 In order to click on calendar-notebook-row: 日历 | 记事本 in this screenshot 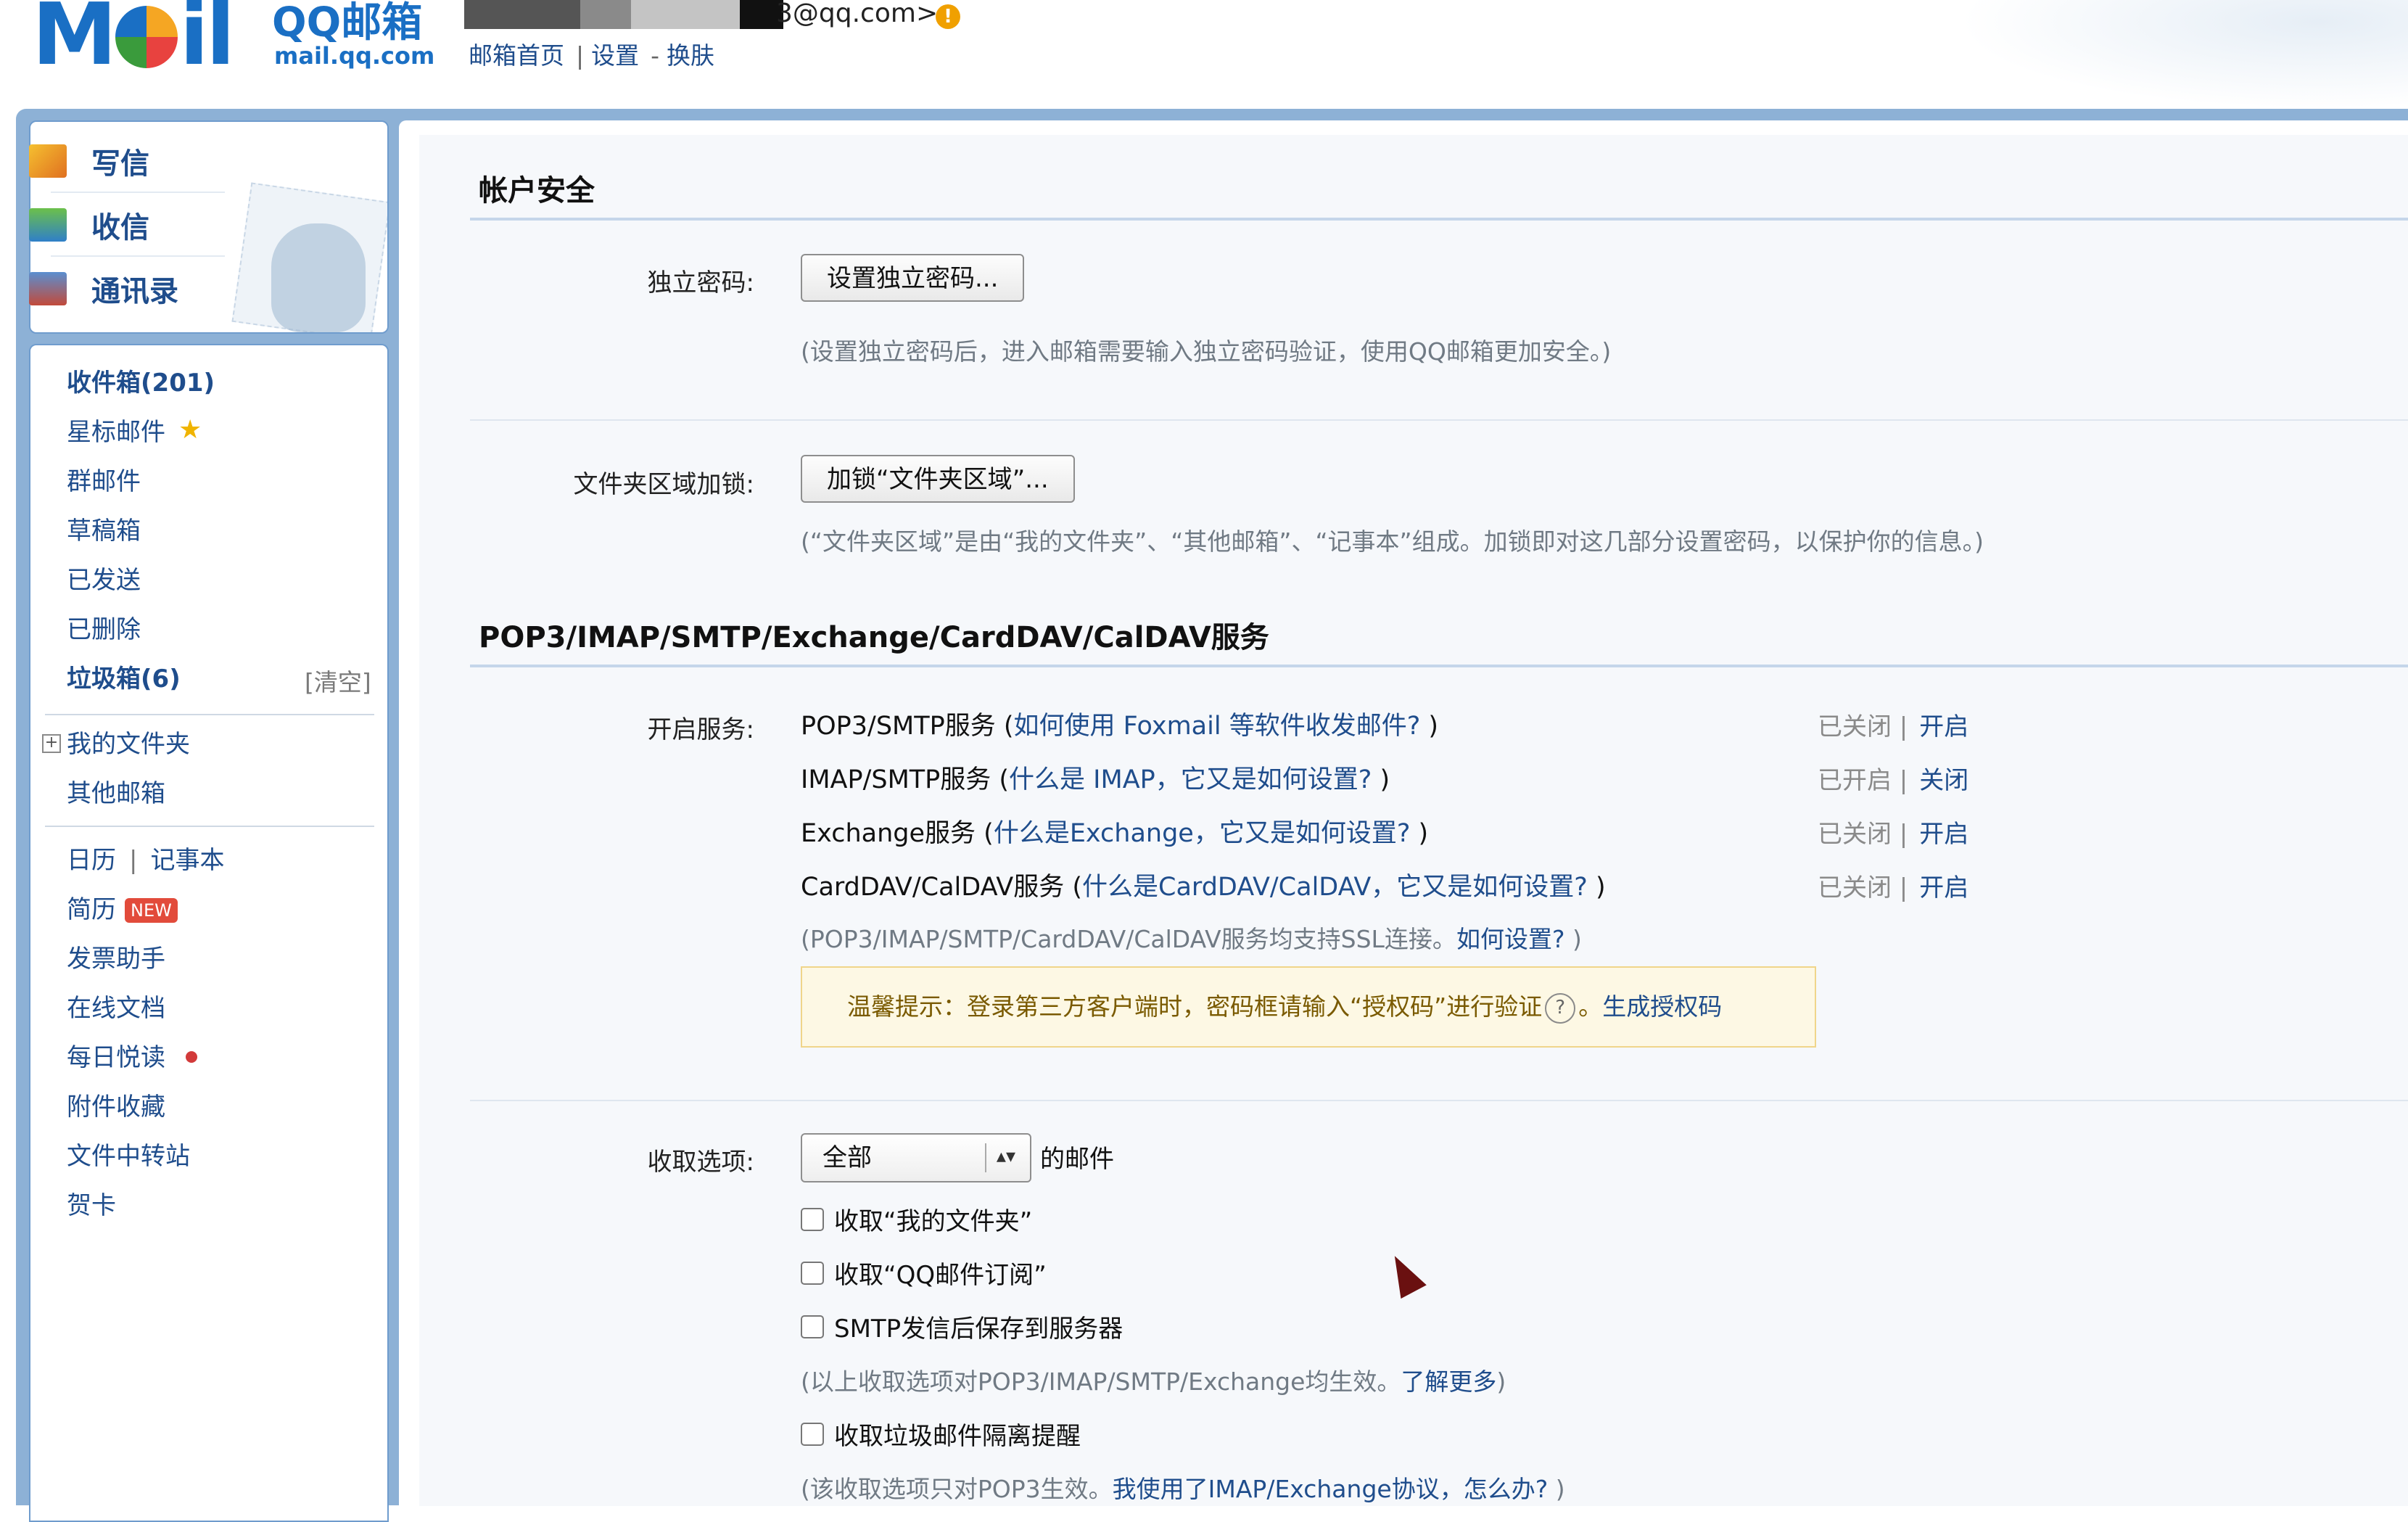, I will do `click(146, 860)`.